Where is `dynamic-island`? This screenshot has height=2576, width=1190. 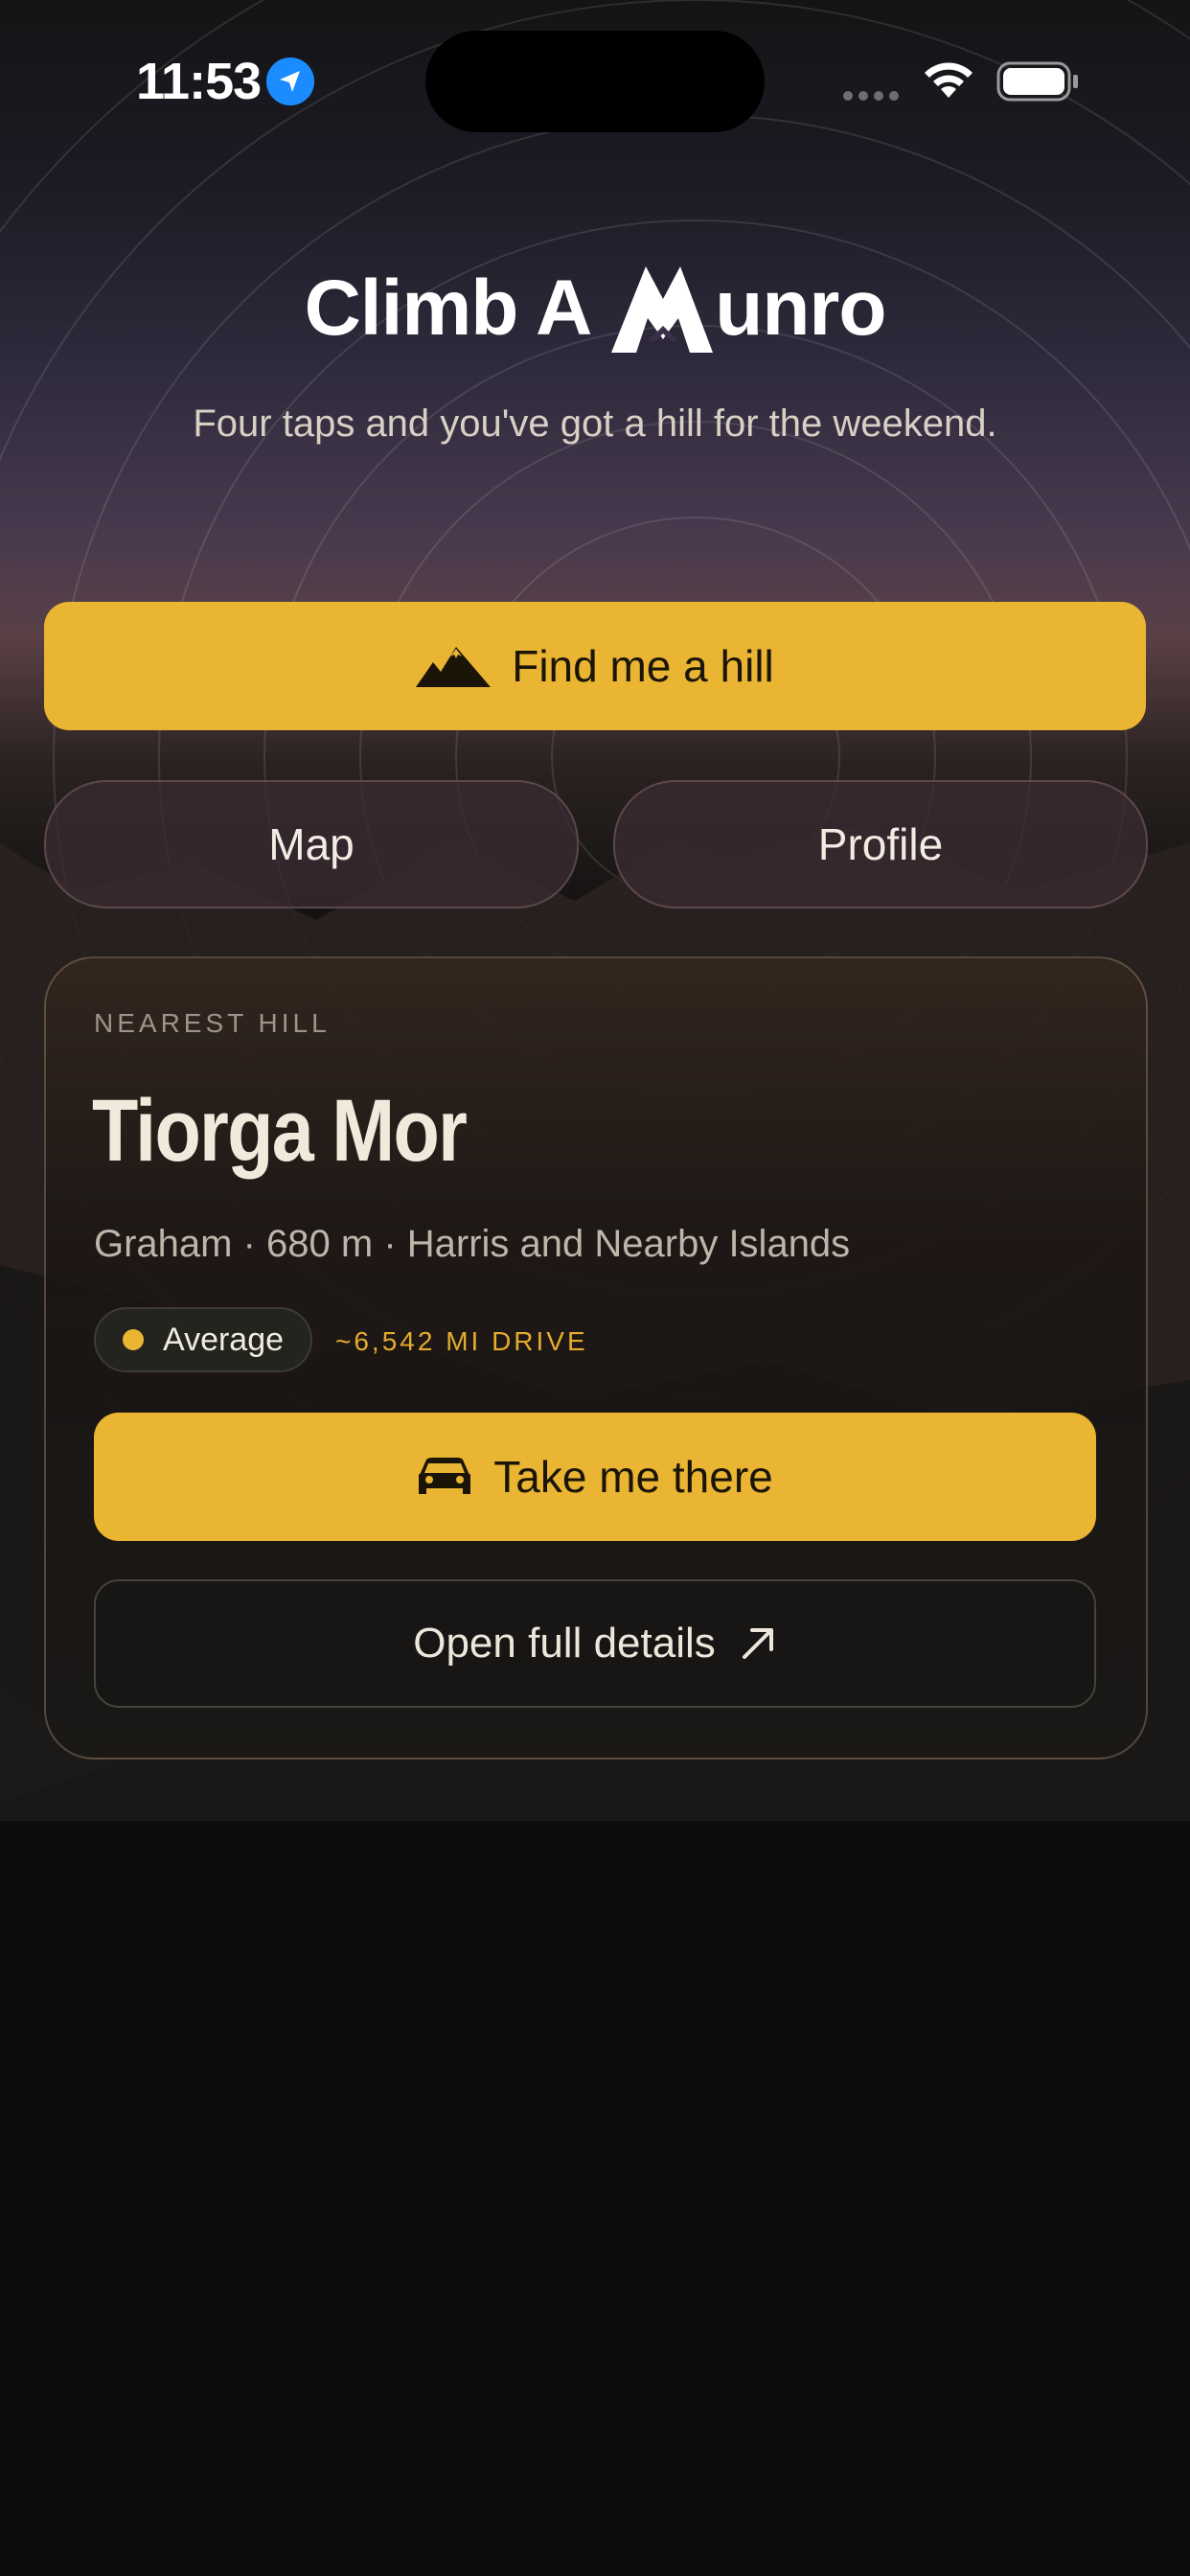
dynamic-island is located at coordinates (595, 81).